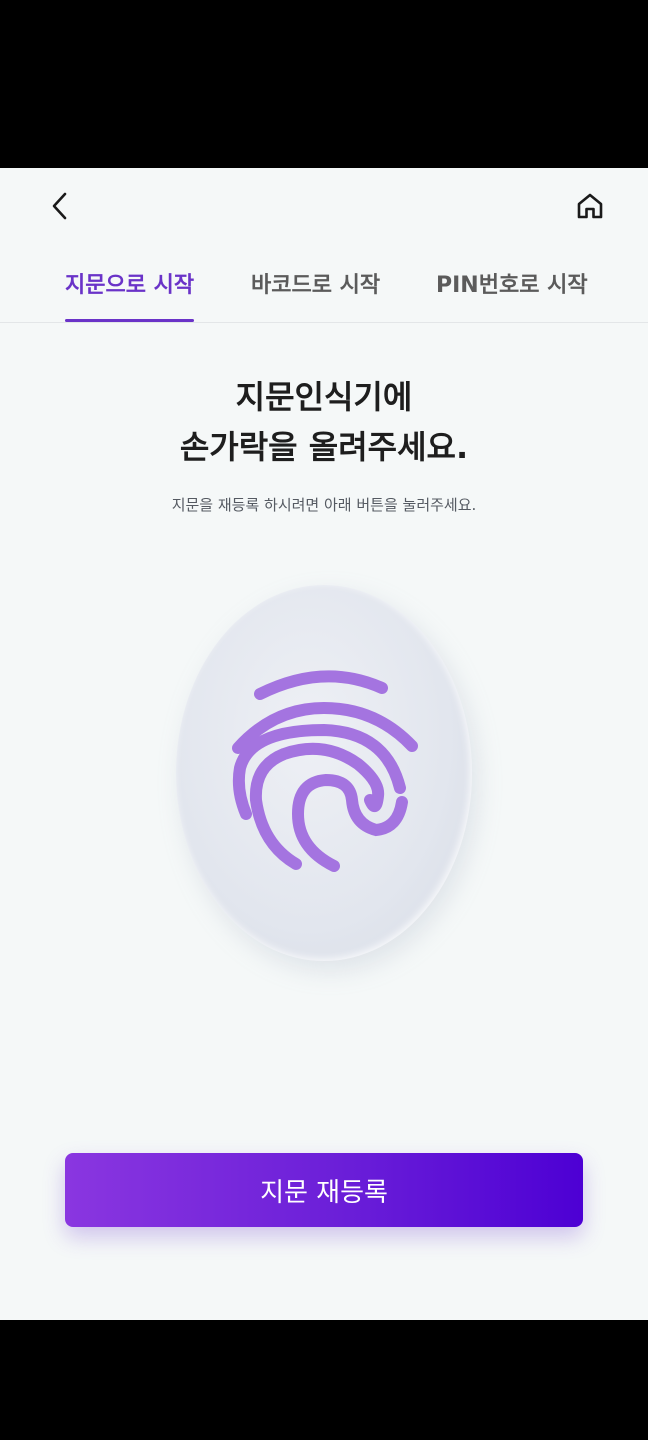 This screenshot has width=648, height=1440. I want to click on title-line-2: 손가락을 올려주세요., so click(324, 447).